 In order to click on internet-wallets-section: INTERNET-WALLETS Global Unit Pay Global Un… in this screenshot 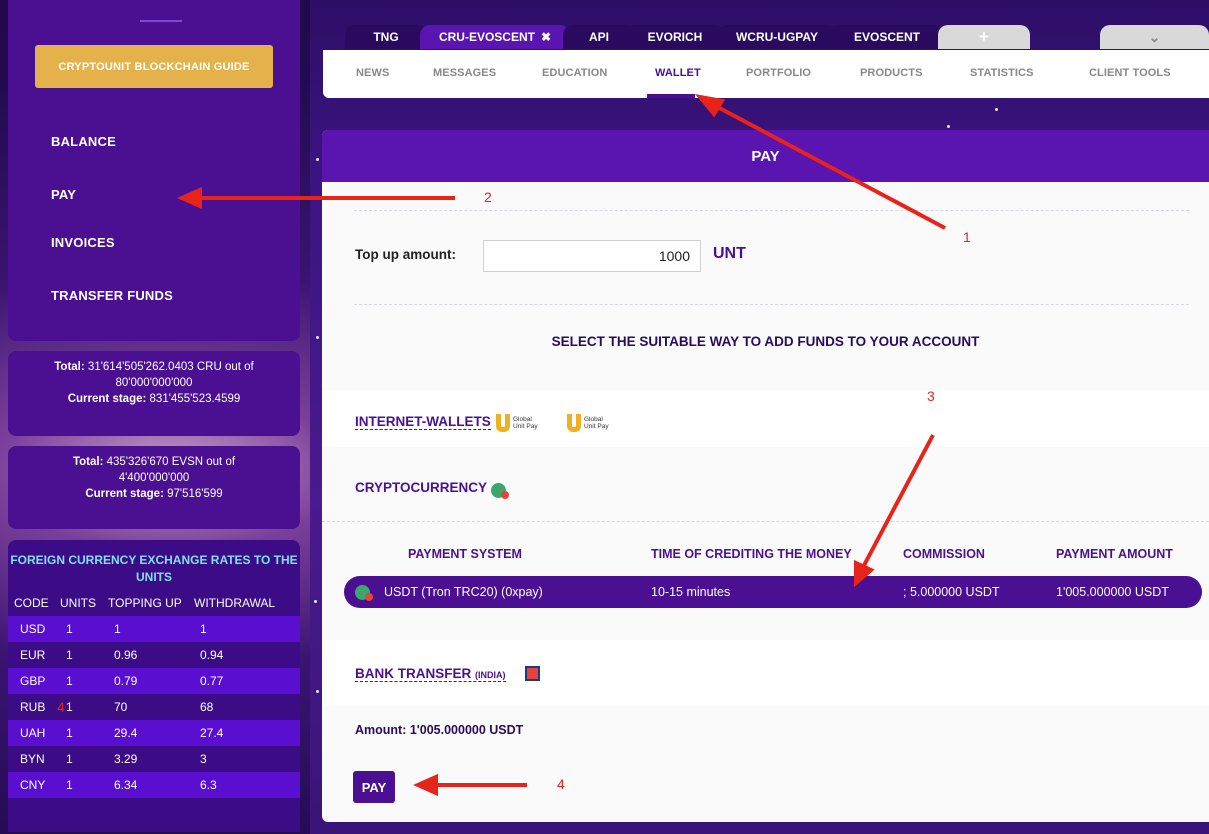, I will do `click(765, 418)`.